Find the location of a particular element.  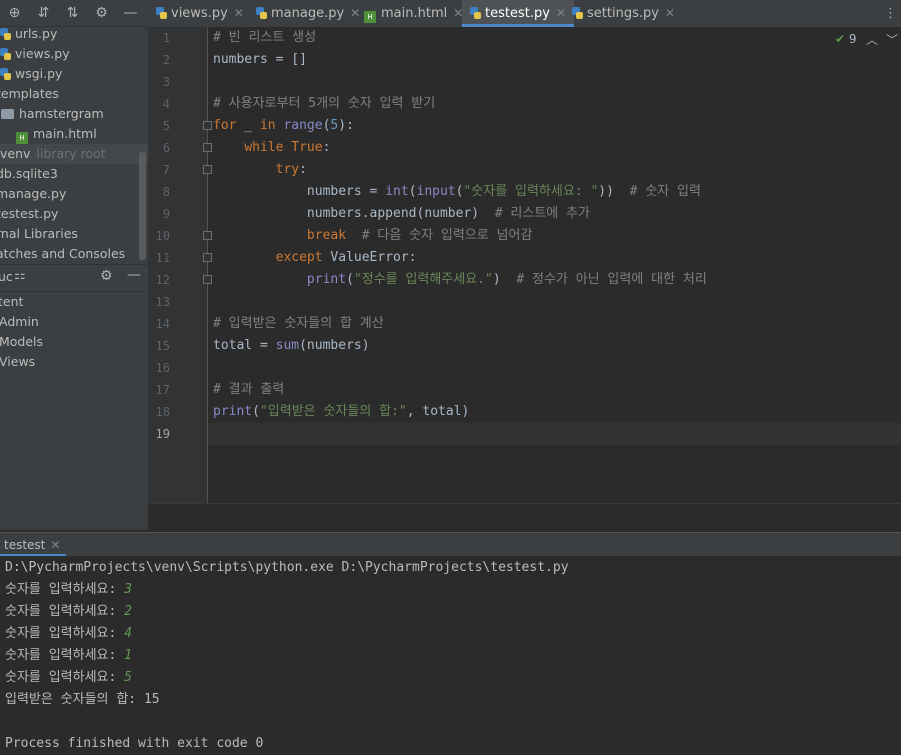

check-icon: ✔ is located at coordinates (840, 39).